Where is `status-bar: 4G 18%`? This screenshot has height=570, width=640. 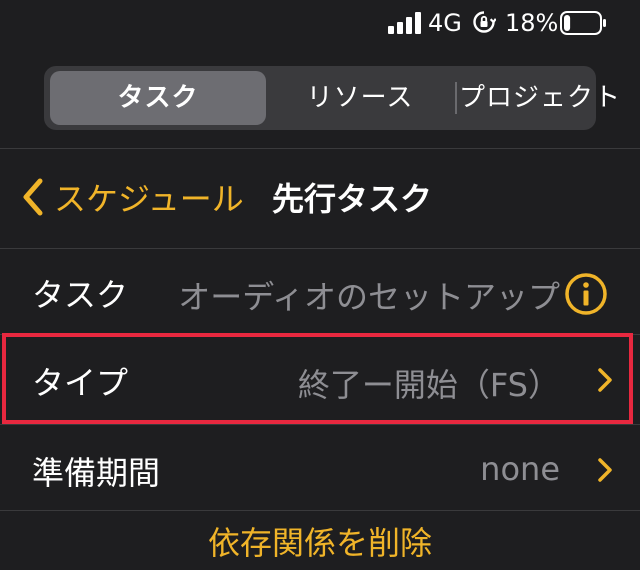 status-bar: 4G 18% is located at coordinates (320, 24).